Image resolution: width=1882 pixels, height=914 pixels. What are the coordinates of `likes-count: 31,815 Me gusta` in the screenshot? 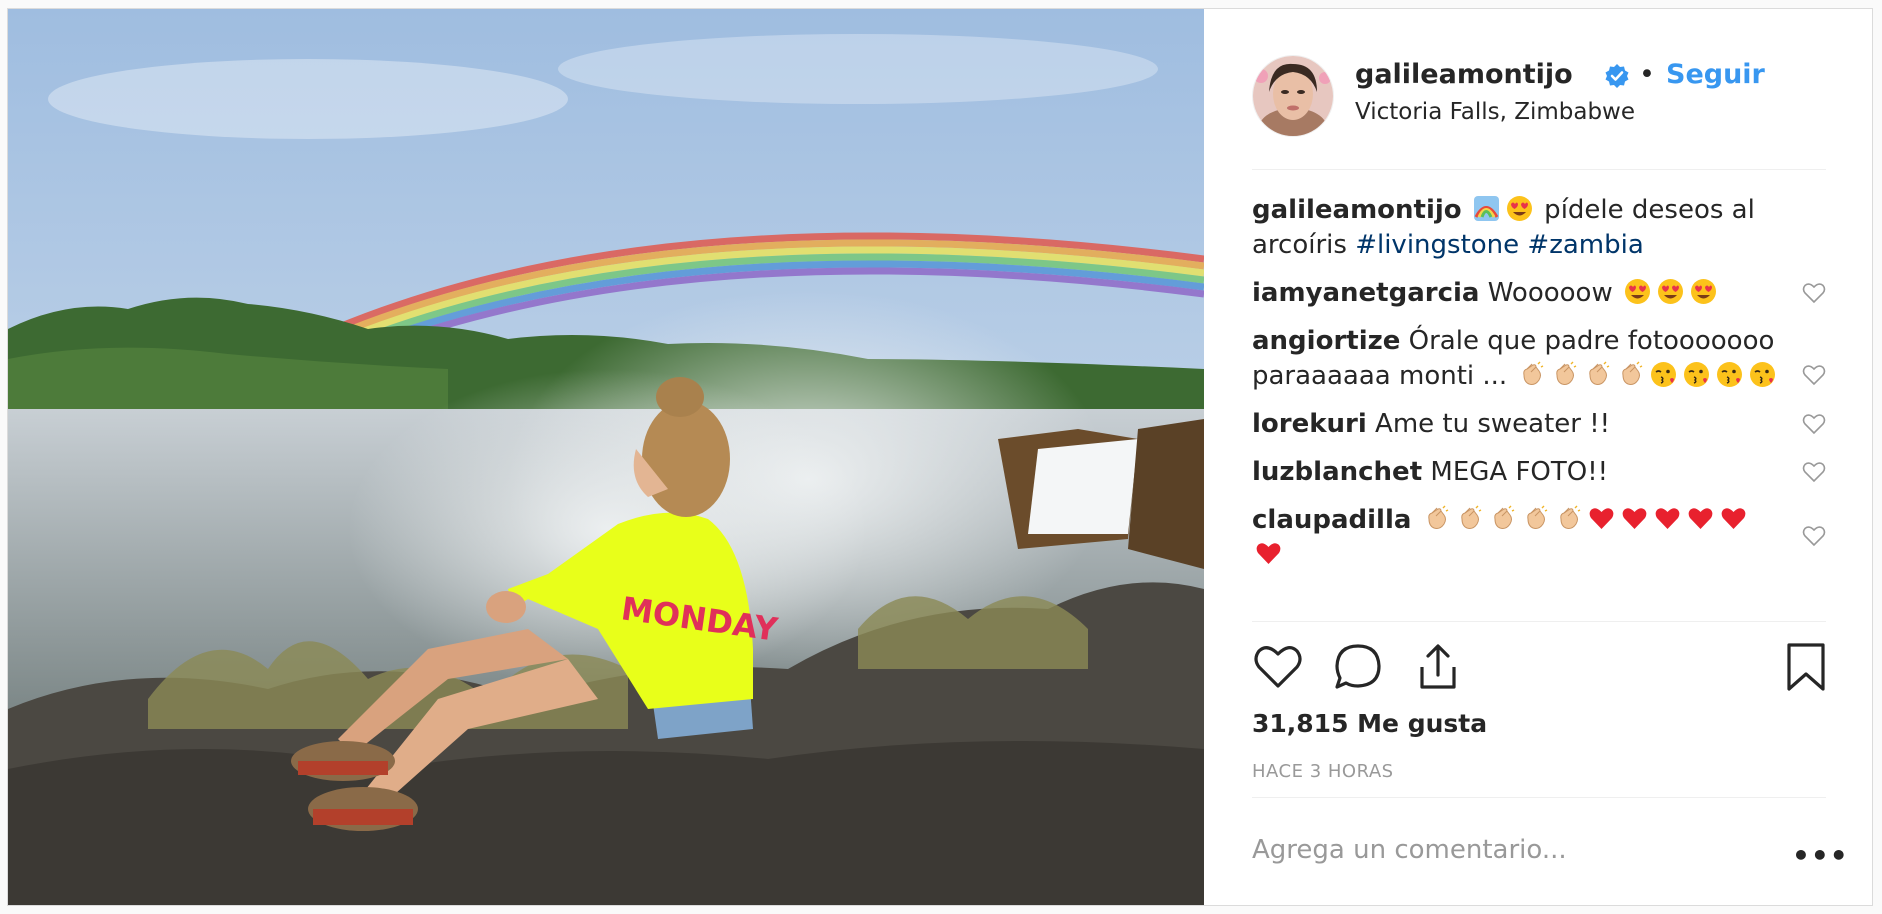 It's located at (1369, 723).